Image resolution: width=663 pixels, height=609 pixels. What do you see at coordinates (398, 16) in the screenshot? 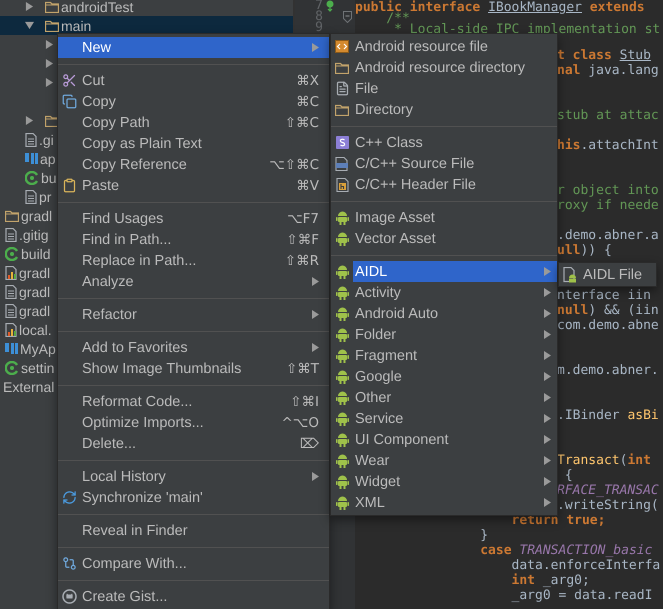
I see `code-line: /**` at bounding box center [398, 16].